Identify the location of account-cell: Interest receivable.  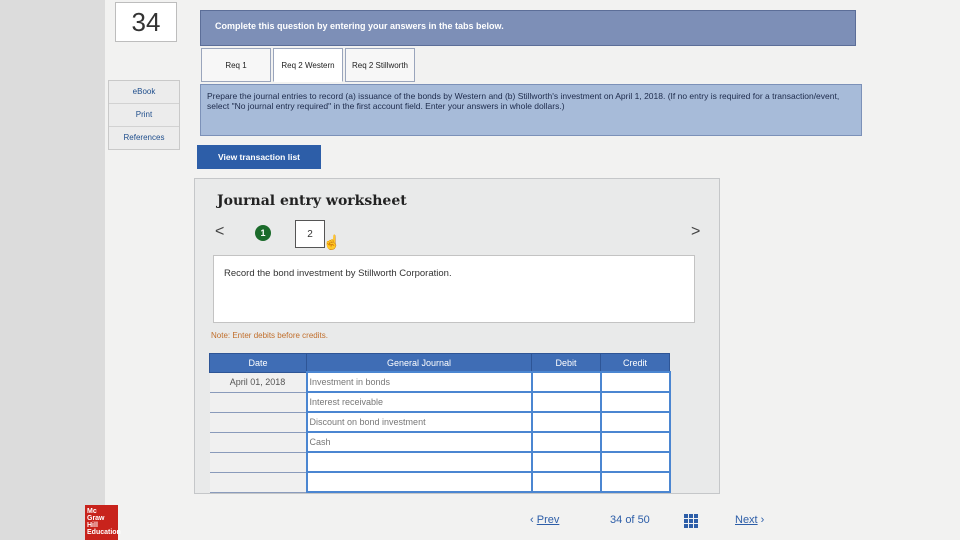
(419, 402).